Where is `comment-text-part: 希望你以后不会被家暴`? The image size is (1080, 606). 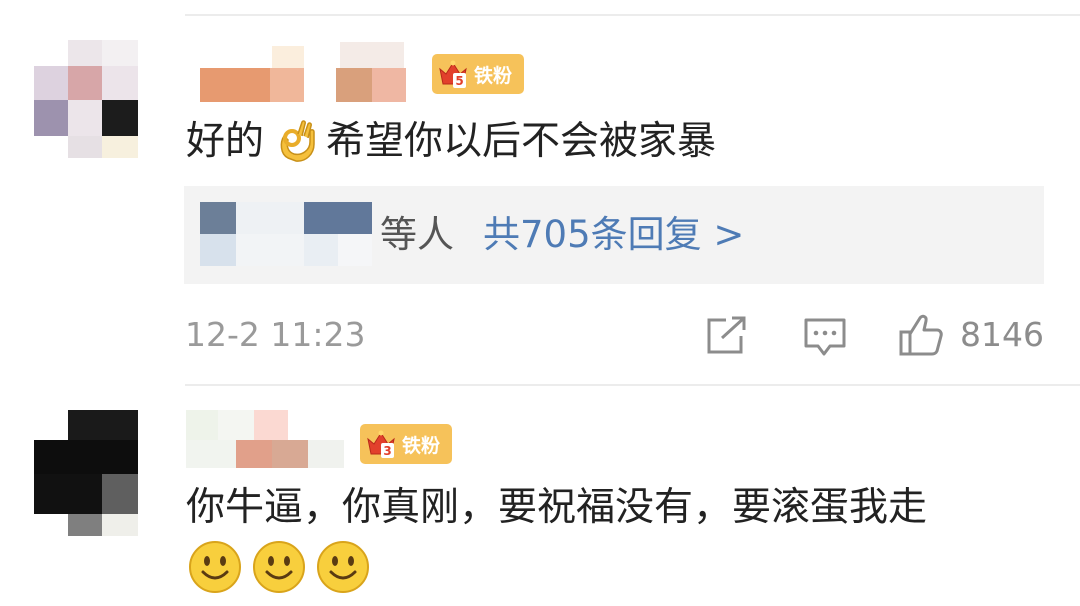
comment-text-part: 希望你以后不会被家暴 is located at coordinates (521, 141).